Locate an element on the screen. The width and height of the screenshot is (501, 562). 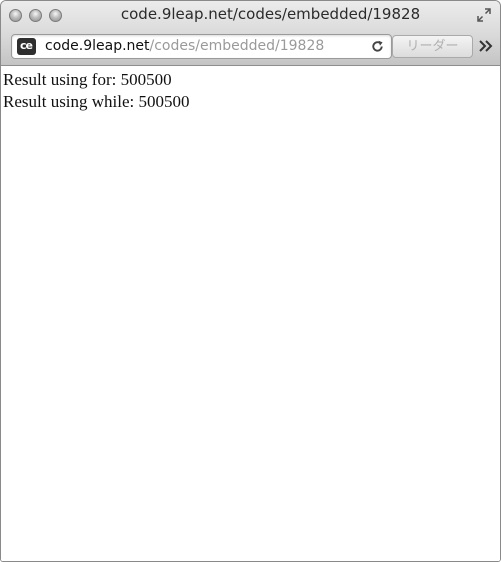
url-path: /codes/embedded/19828 is located at coordinates (237, 46).